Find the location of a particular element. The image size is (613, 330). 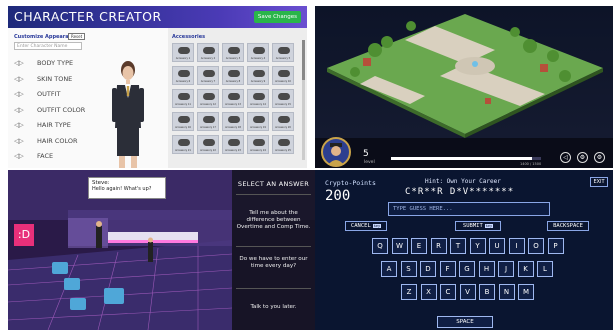

accessory-tile: Accessory 6 is located at coordinates (183, 75).